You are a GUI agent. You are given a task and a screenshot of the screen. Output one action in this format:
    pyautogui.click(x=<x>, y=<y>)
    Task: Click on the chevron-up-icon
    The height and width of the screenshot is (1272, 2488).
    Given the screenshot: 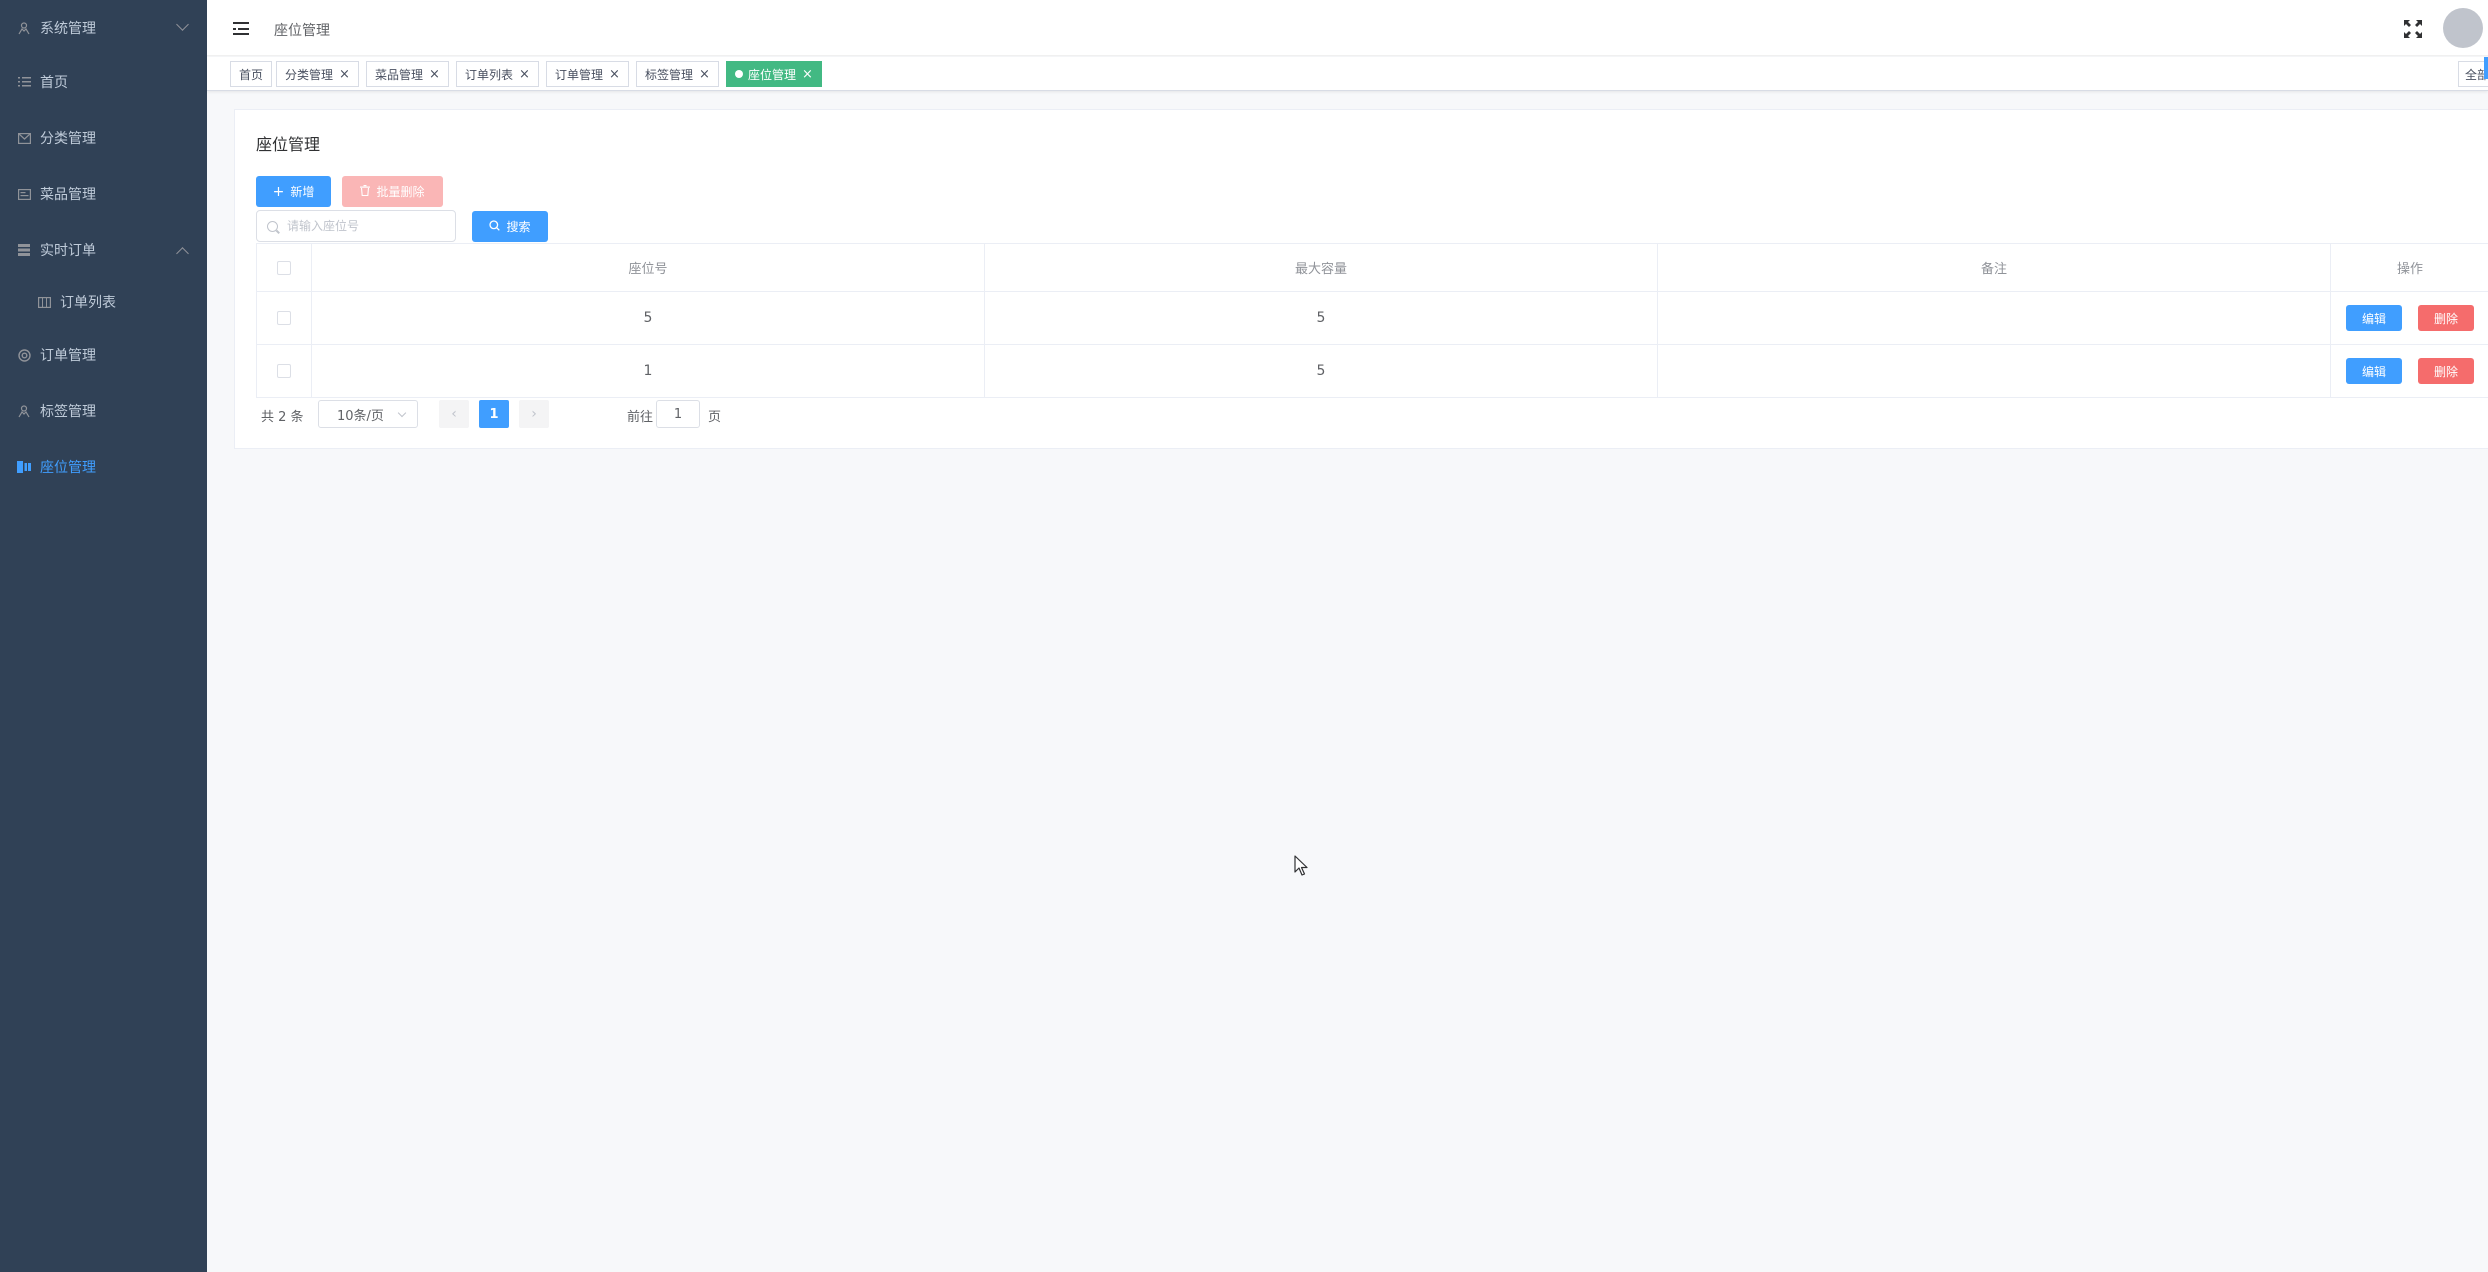 What is the action you would take?
    pyautogui.click(x=182, y=253)
    